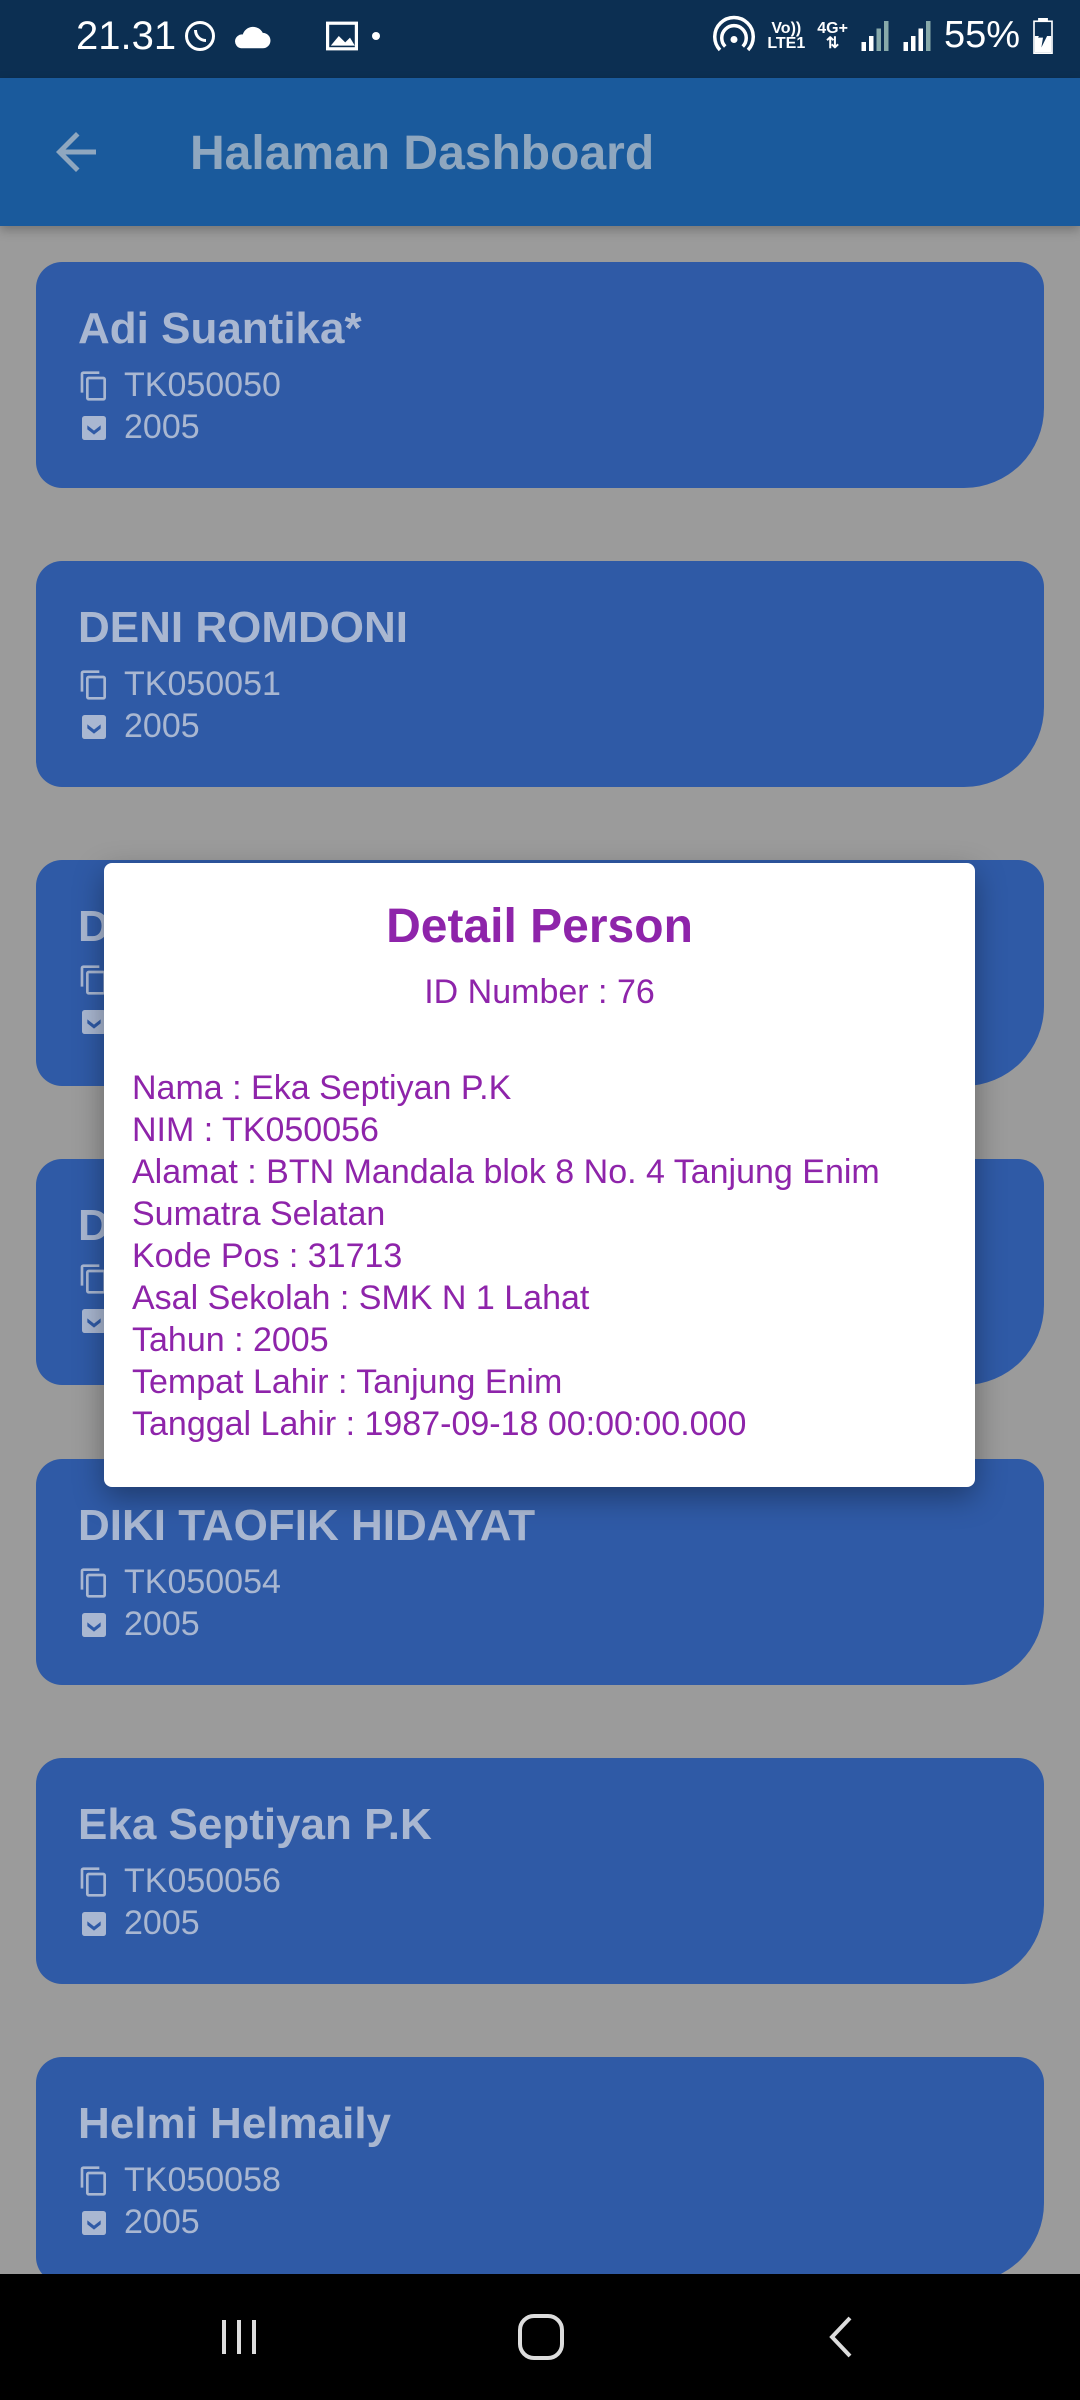 The height and width of the screenshot is (2400, 1080). I want to click on list-item: DIKI TAOFIK HIDAYAT TK050054 2005, so click(540, 1572).